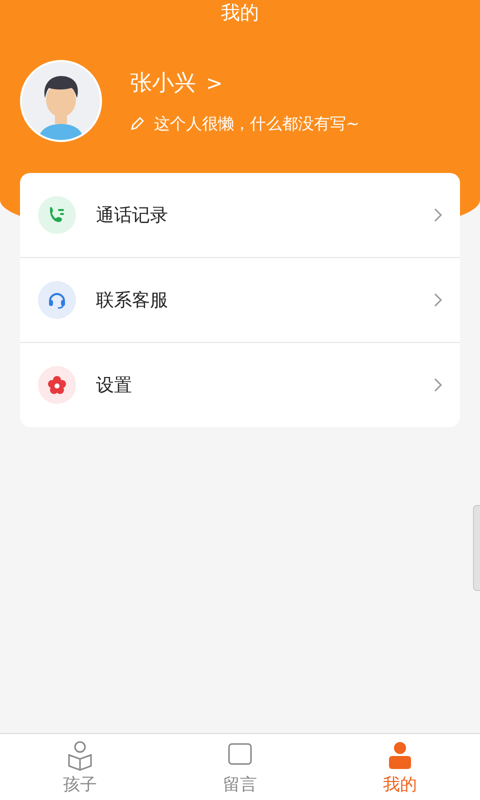 This screenshot has width=480, height=800. Describe the element at coordinates (240, 13) in the screenshot. I see `page-title: 我的` at that location.